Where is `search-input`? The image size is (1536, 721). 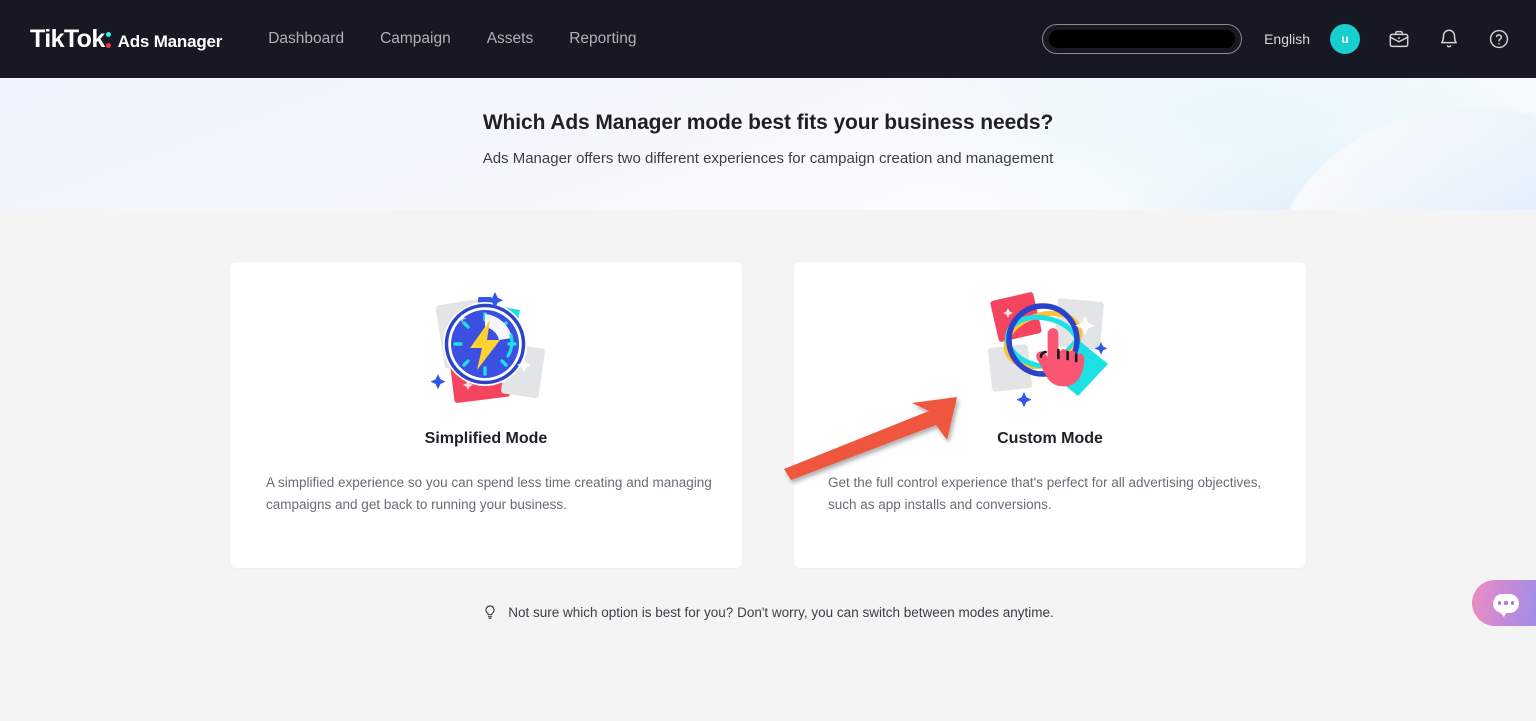 search-input is located at coordinates (1142, 39).